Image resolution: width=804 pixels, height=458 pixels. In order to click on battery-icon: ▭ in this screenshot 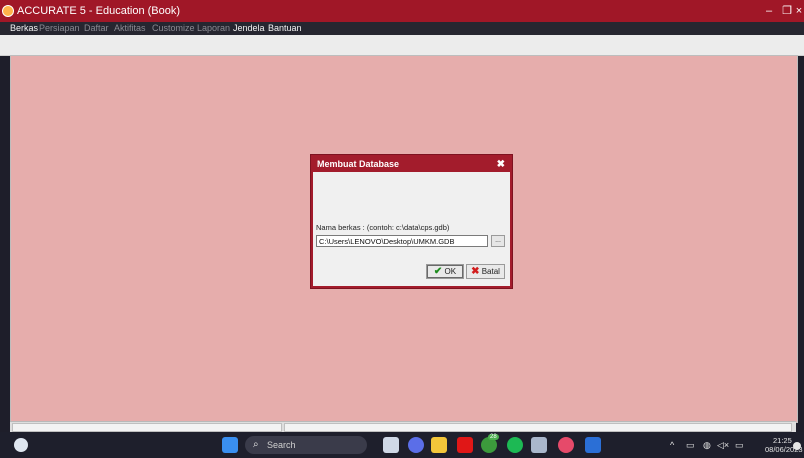, I will do `click(739, 445)`.